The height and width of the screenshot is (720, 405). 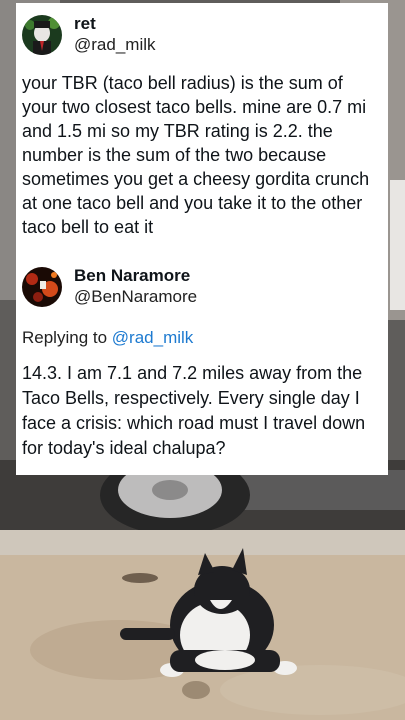 What do you see at coordinates (65, 337) in the screenshot?
I see `replying-to-label: Replying to` at bounding box center [65, 337].